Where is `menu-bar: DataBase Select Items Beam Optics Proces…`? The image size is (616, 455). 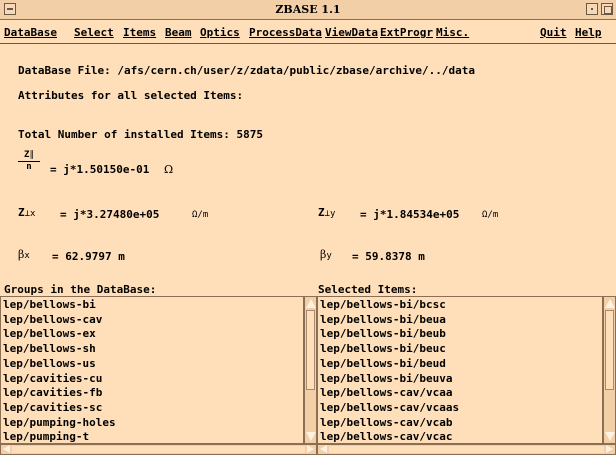
menu-bar: DataBase Select Items Beam Optics Proces… is located at coordinates (308, 32).